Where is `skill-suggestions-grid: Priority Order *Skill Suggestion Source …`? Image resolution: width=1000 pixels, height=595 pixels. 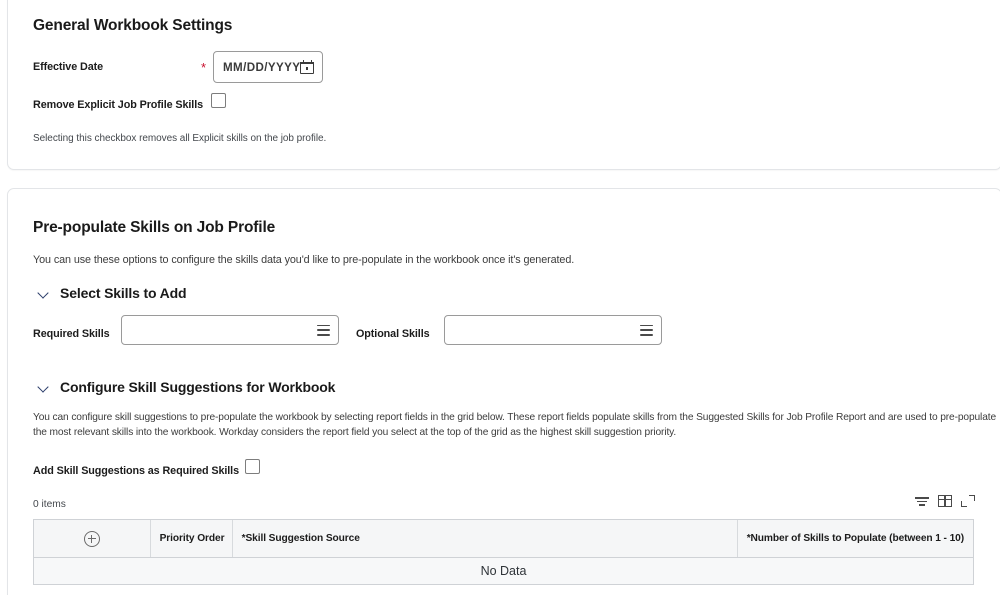
skill-suggestions-grid: Priority Order *Skill Suggestion Source … is located at coordinates (503, 552).